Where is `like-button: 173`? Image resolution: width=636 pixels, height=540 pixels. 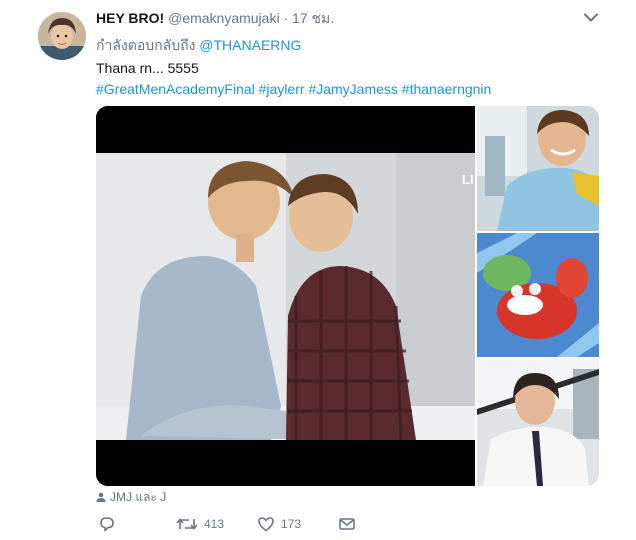 like-button: 173 is located at coordinates (279, 525).